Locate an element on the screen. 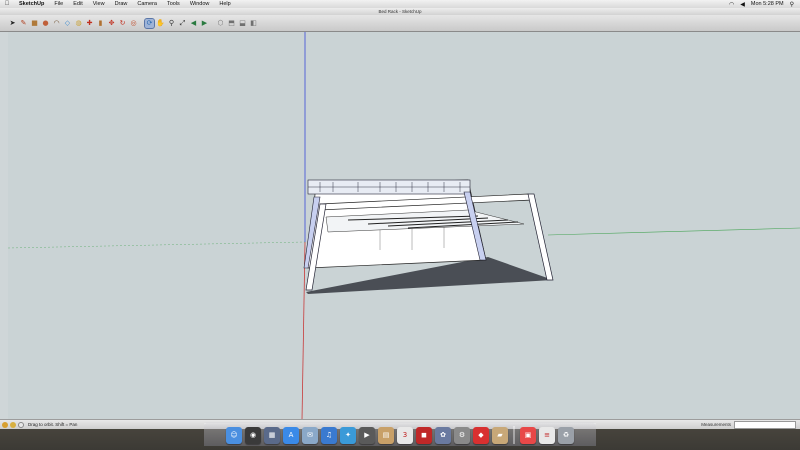  line-tool: ✎ is located at coordinates (23, 23).